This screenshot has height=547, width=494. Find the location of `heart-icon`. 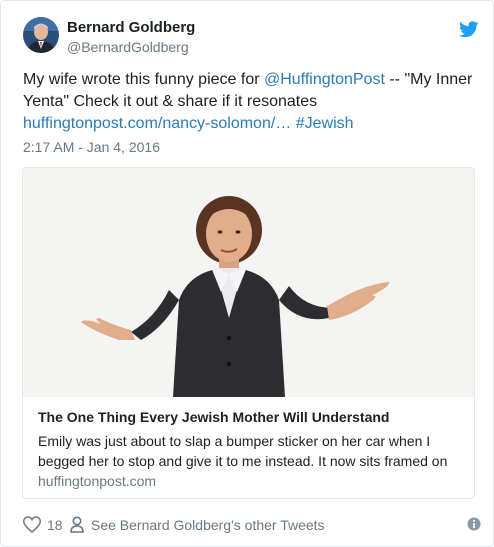

heart-icon is located at coordinates (32, 524).